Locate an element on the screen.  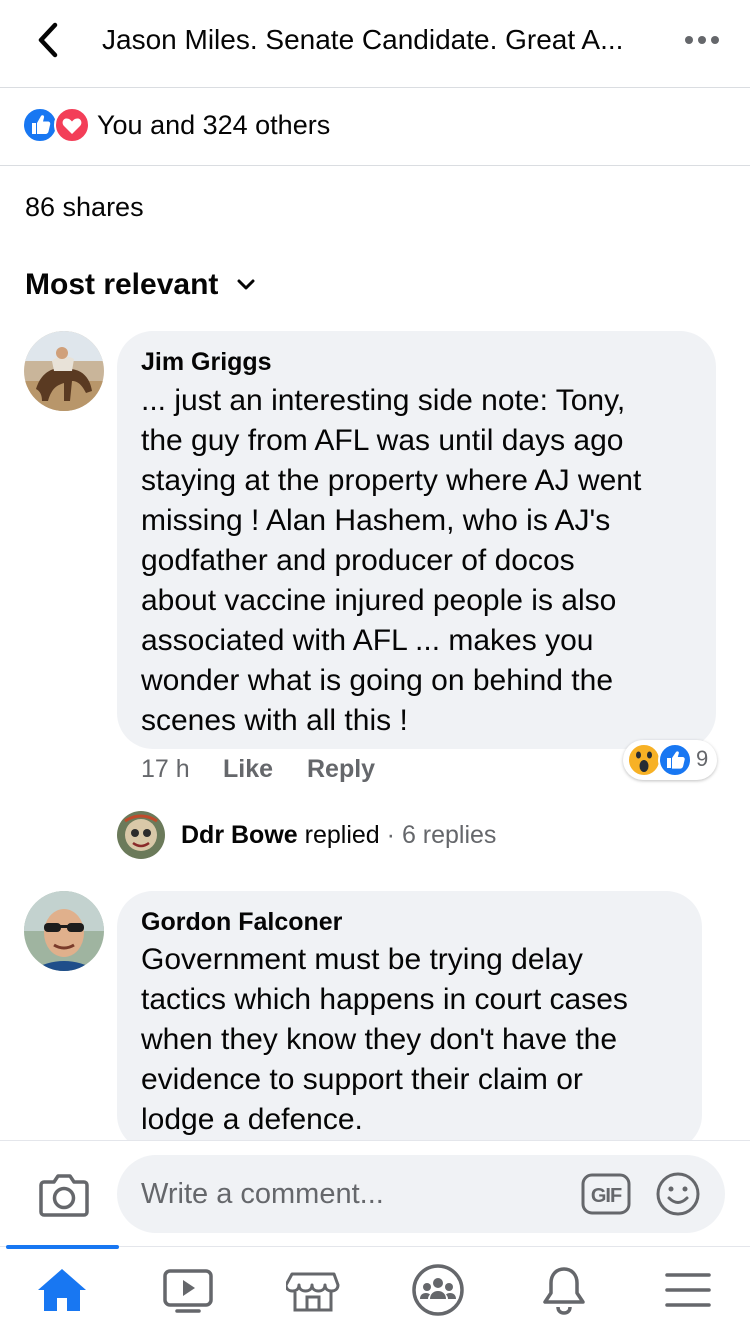
gif-icon: GIF is located at coordinates (606, 1194).